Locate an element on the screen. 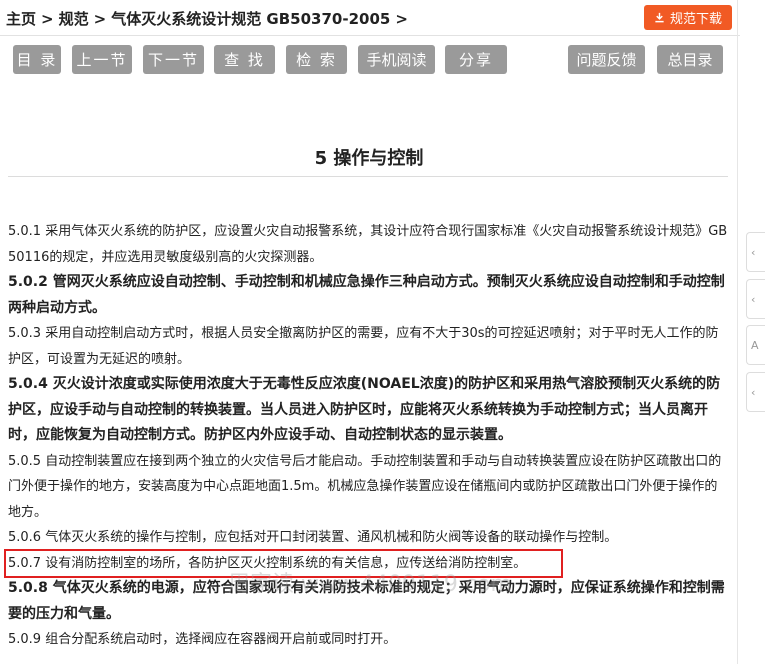 The image size is (765, 664). main-toc-button: 总目录 is located at coordinates (690, 59).